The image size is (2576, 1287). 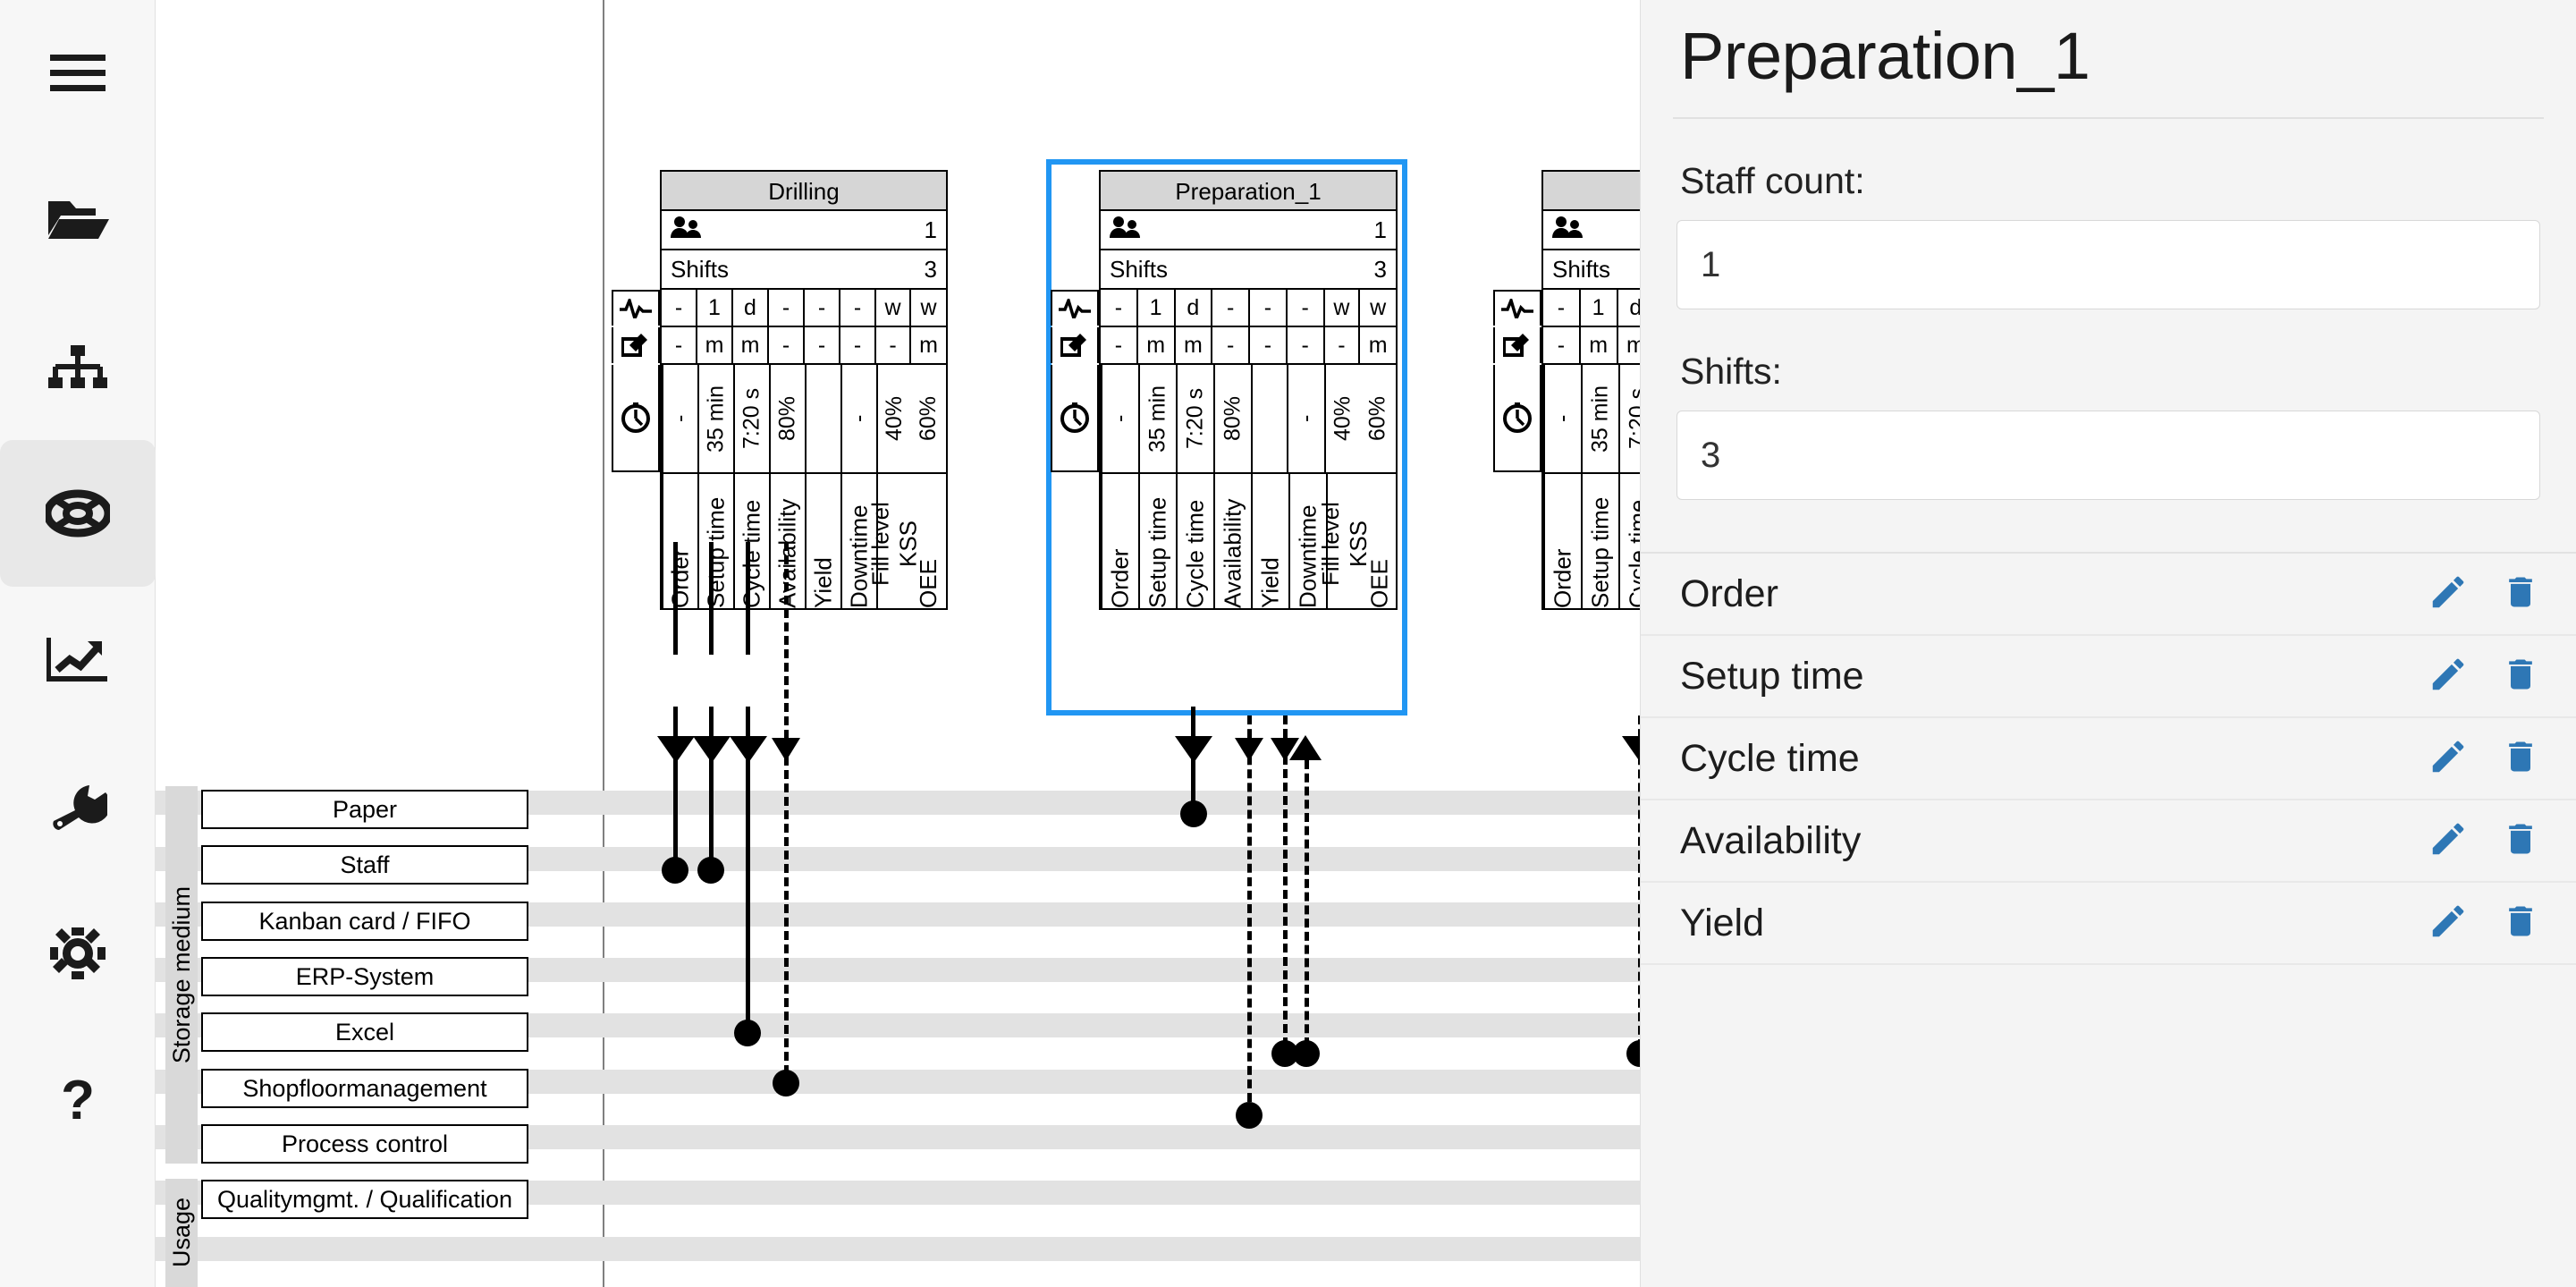 I want to click on line-chart-icon, so click(x=78, y=660).